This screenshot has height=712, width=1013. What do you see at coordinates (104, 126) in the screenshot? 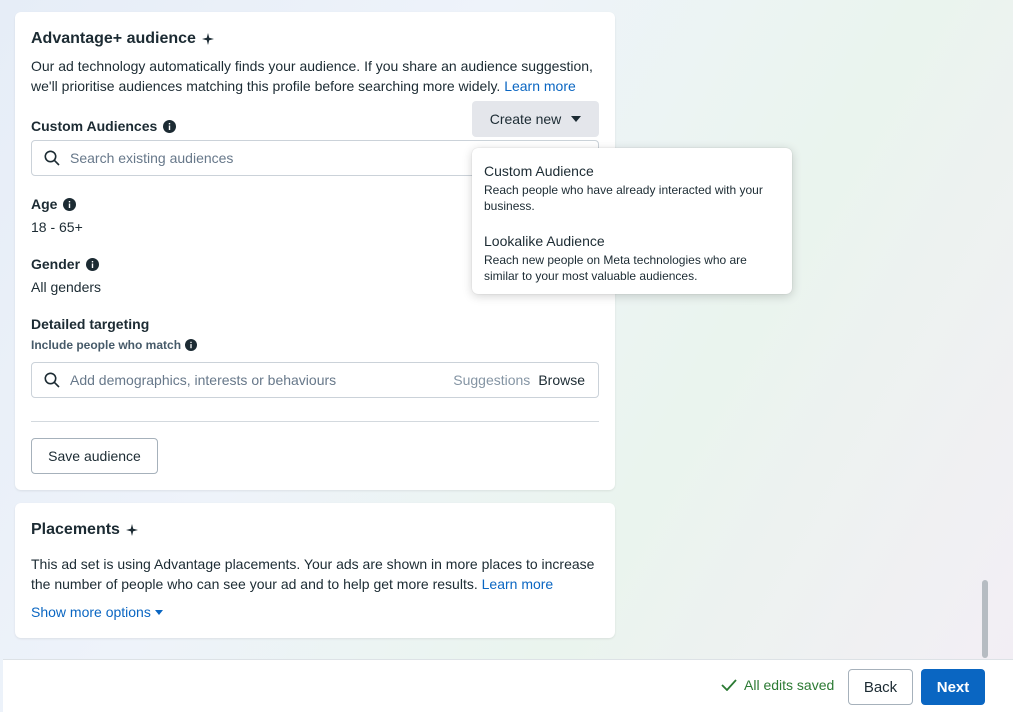
I see `custom-audiences-label: Custom Audiences` at bounding box center [104, 126].